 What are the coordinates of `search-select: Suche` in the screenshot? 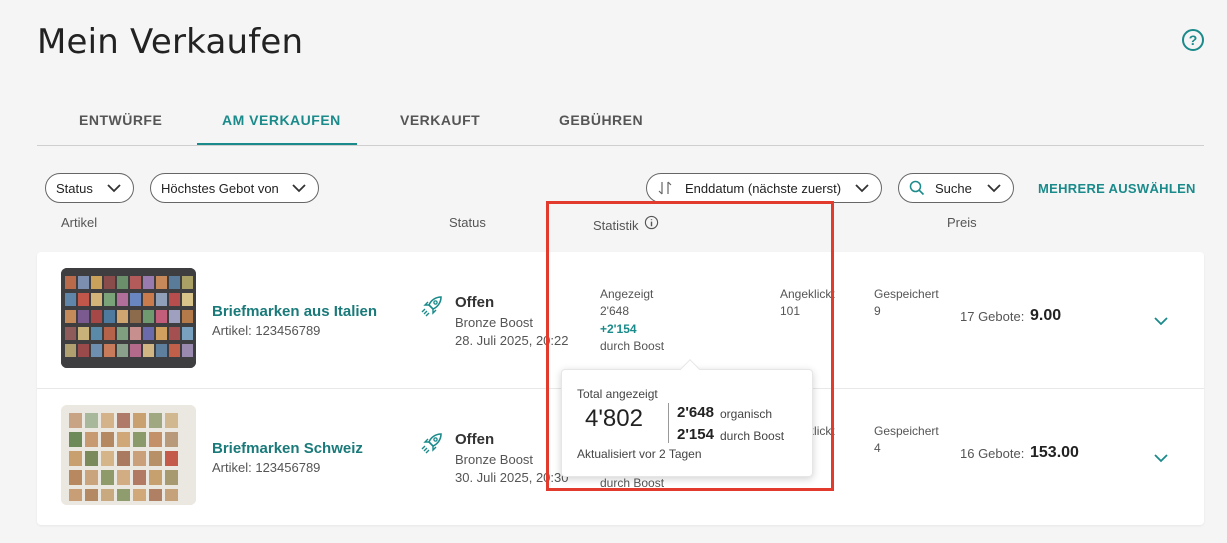 It's located at (956, 188).